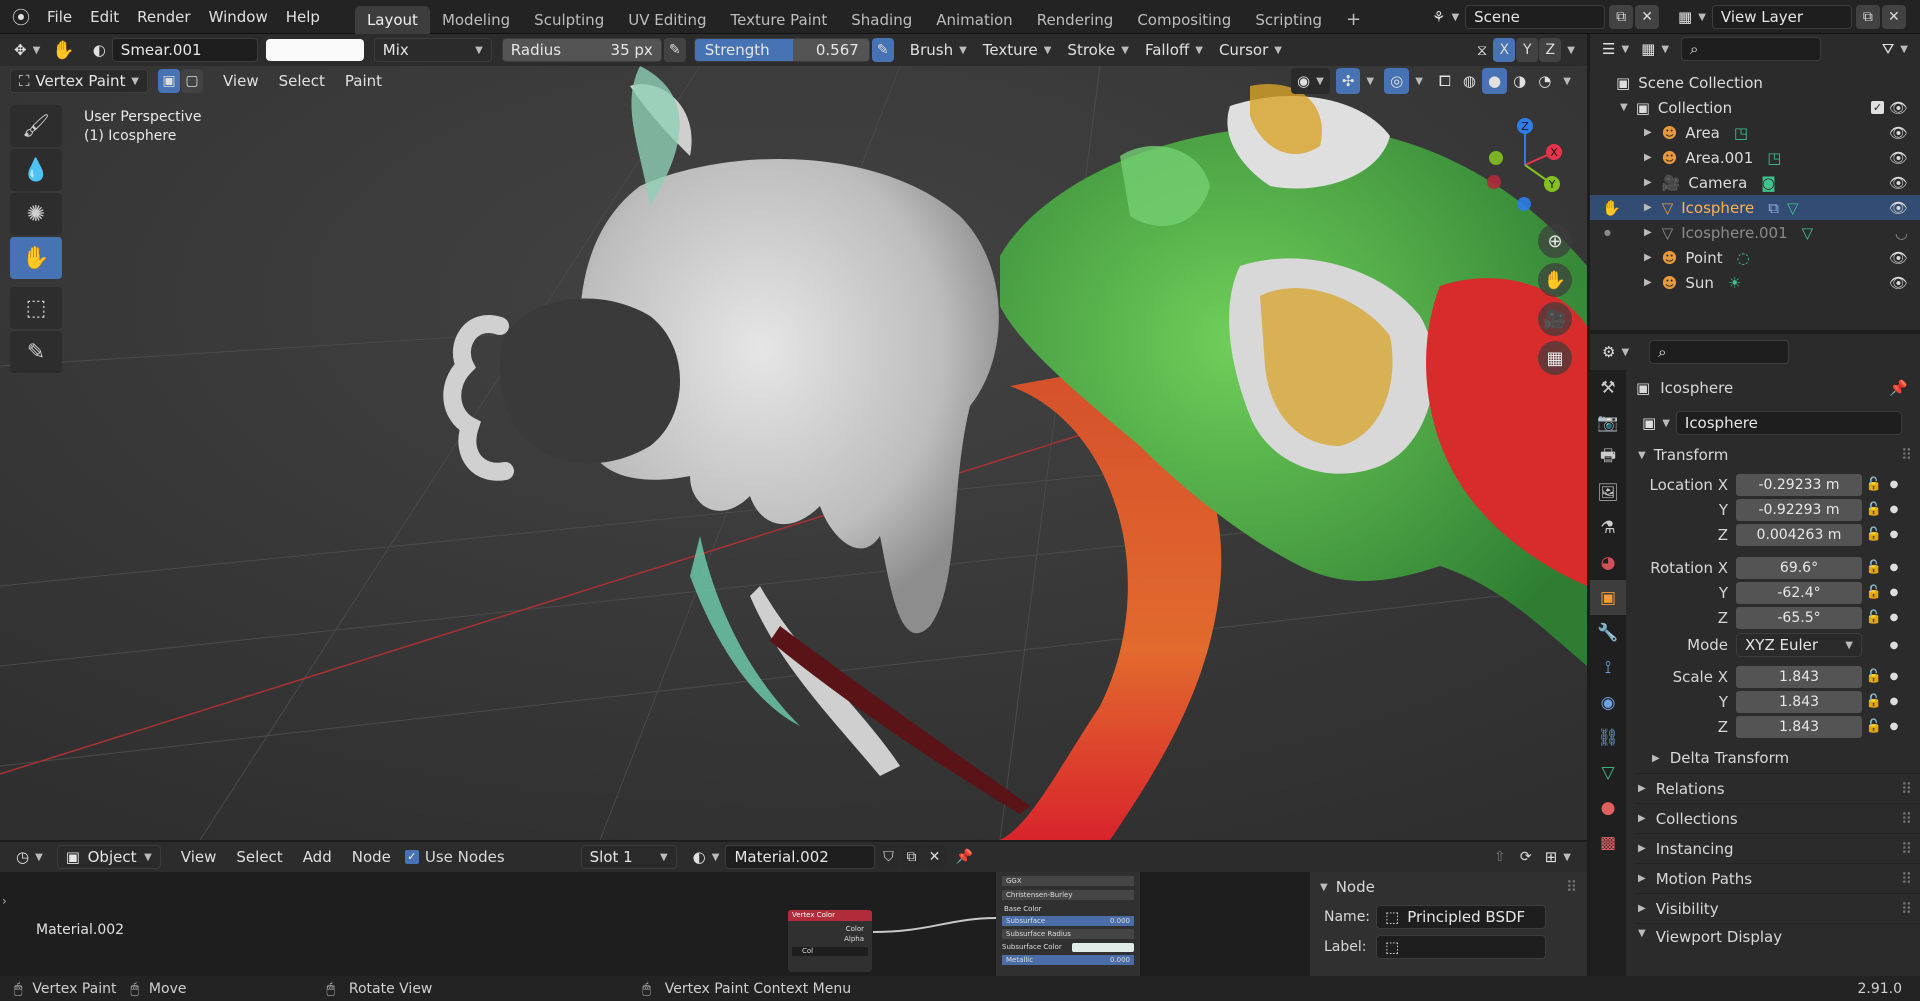 This screenshot has width=1920, height=1001. I want to click on node-editor-type-icon: ◷ ▼, so click(29, 857).